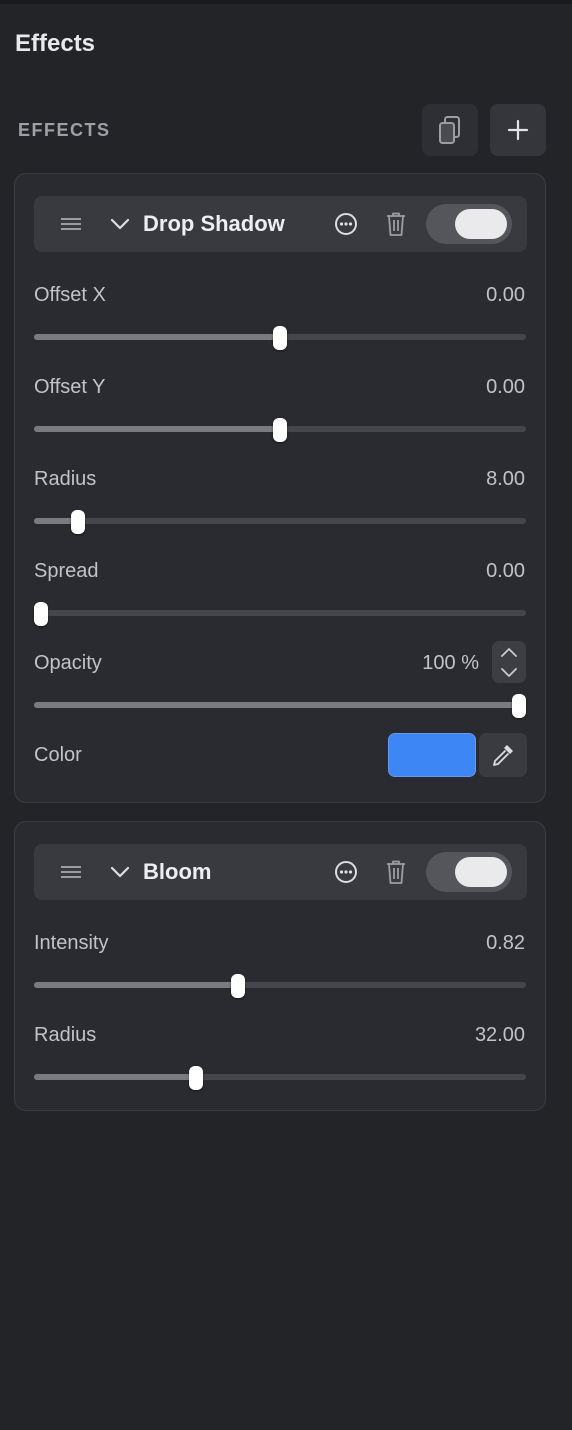  What do you see at coordinates (177, 871) in the screenshot?
I see `effect-name: Bloom` at bounding box center [177, 871].